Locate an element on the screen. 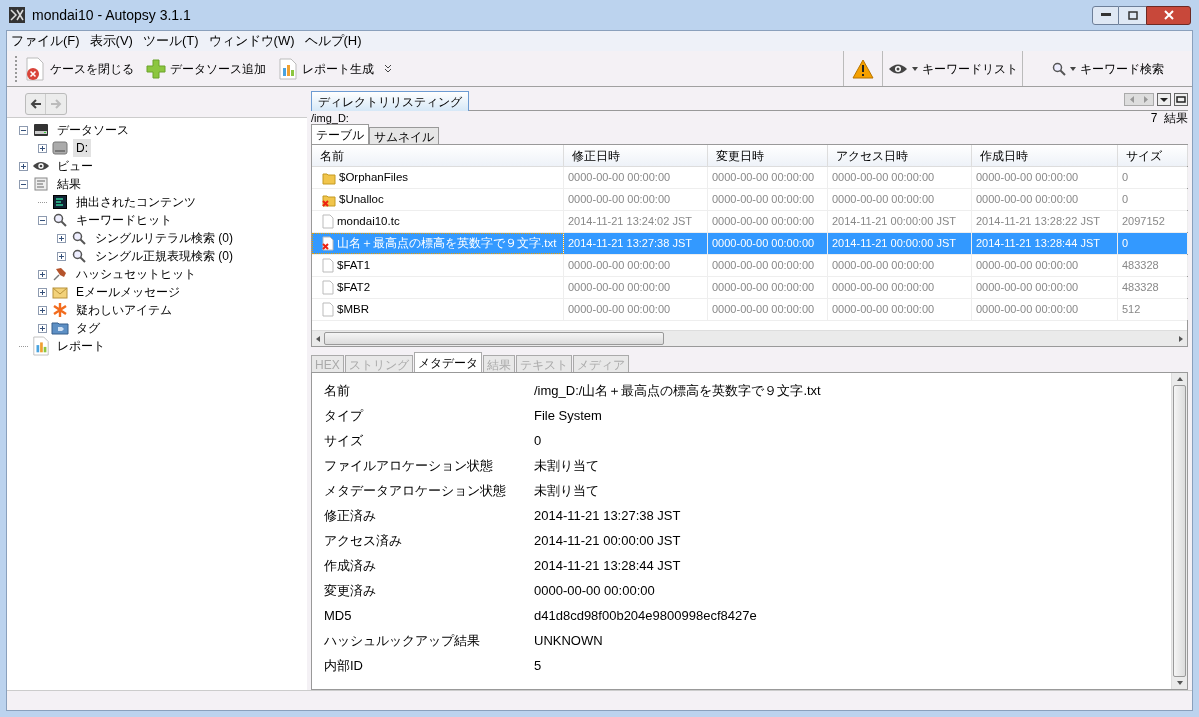 The width and height of the screenshot is (1199, 717). toolbar-button: キーワード検索 is located at coordinates (1107, 68).